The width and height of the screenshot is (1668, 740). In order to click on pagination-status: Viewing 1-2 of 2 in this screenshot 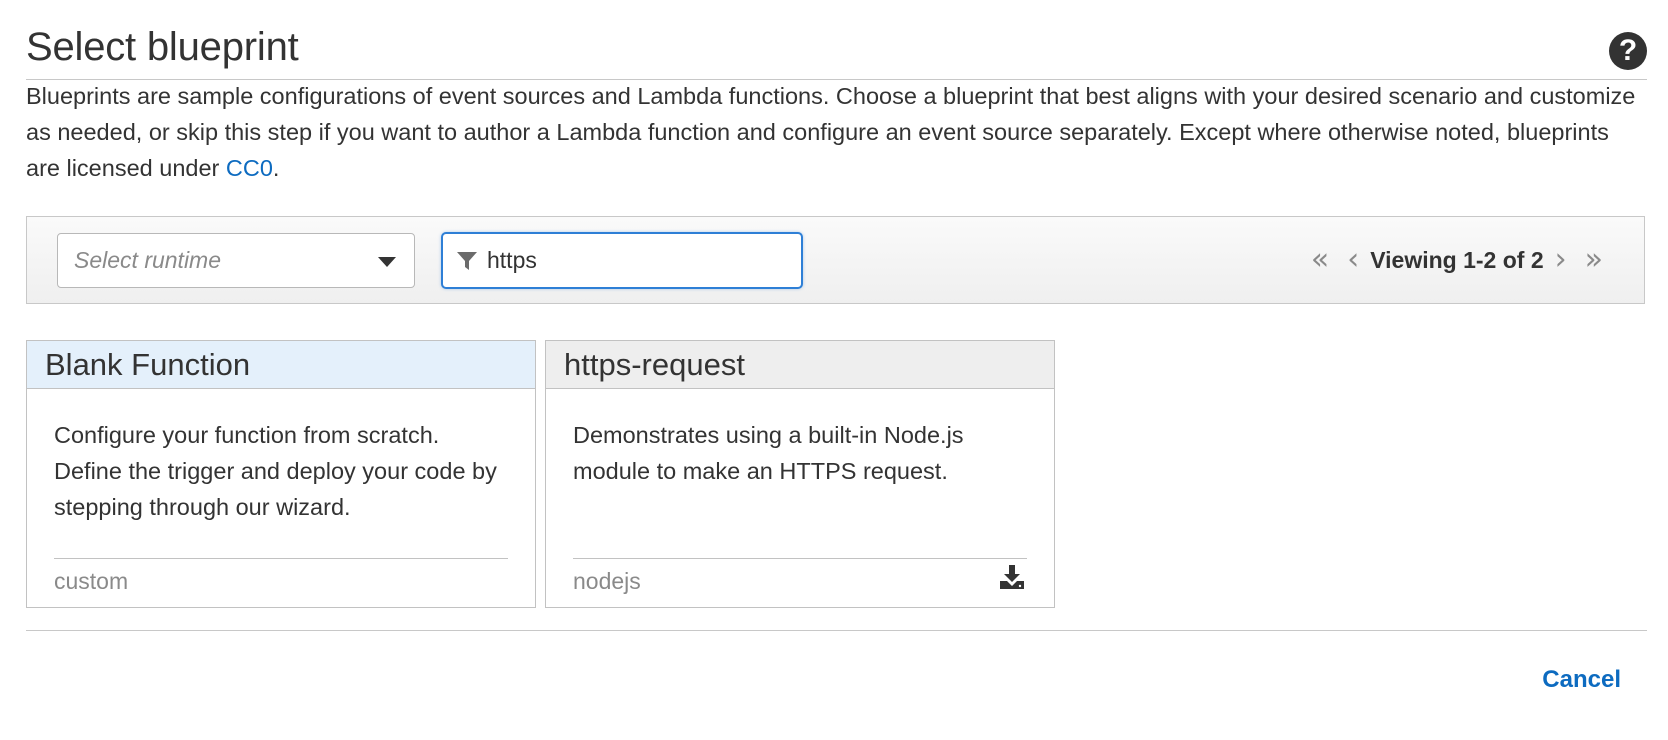, I will do `click(1457, 259)`.